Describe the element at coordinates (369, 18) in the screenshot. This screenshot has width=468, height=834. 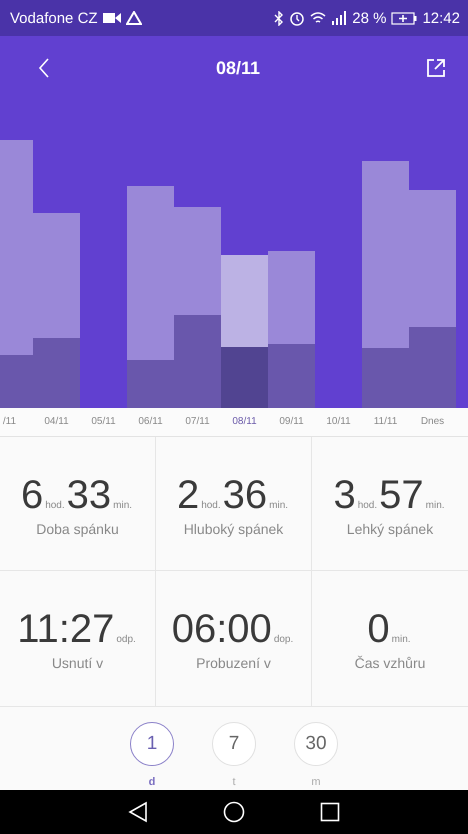
I see `battery-percent: 28 %` at that location.